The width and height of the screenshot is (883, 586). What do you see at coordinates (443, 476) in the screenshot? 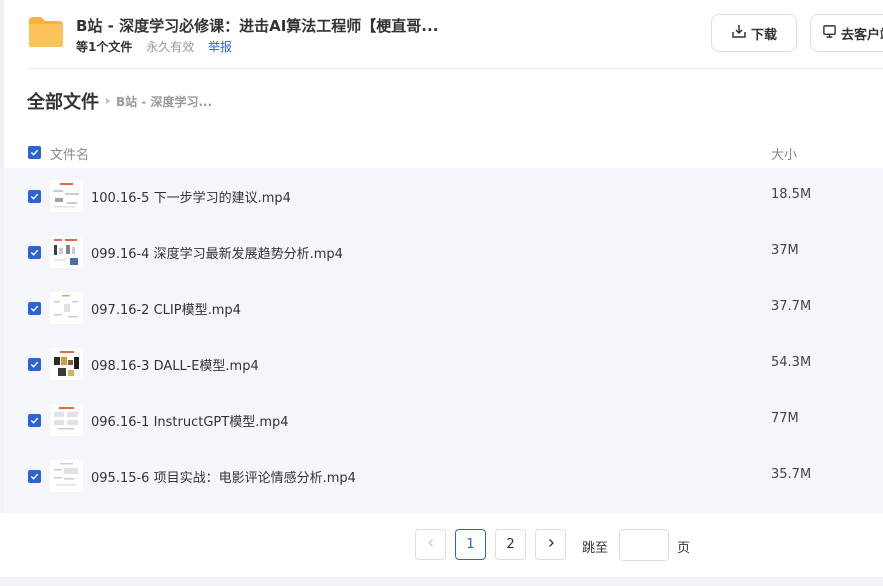
I see `file-row: 095.15-6 项目实战：电影评论情感分析.mp4 35.7M` at bounding box center [443, 476].